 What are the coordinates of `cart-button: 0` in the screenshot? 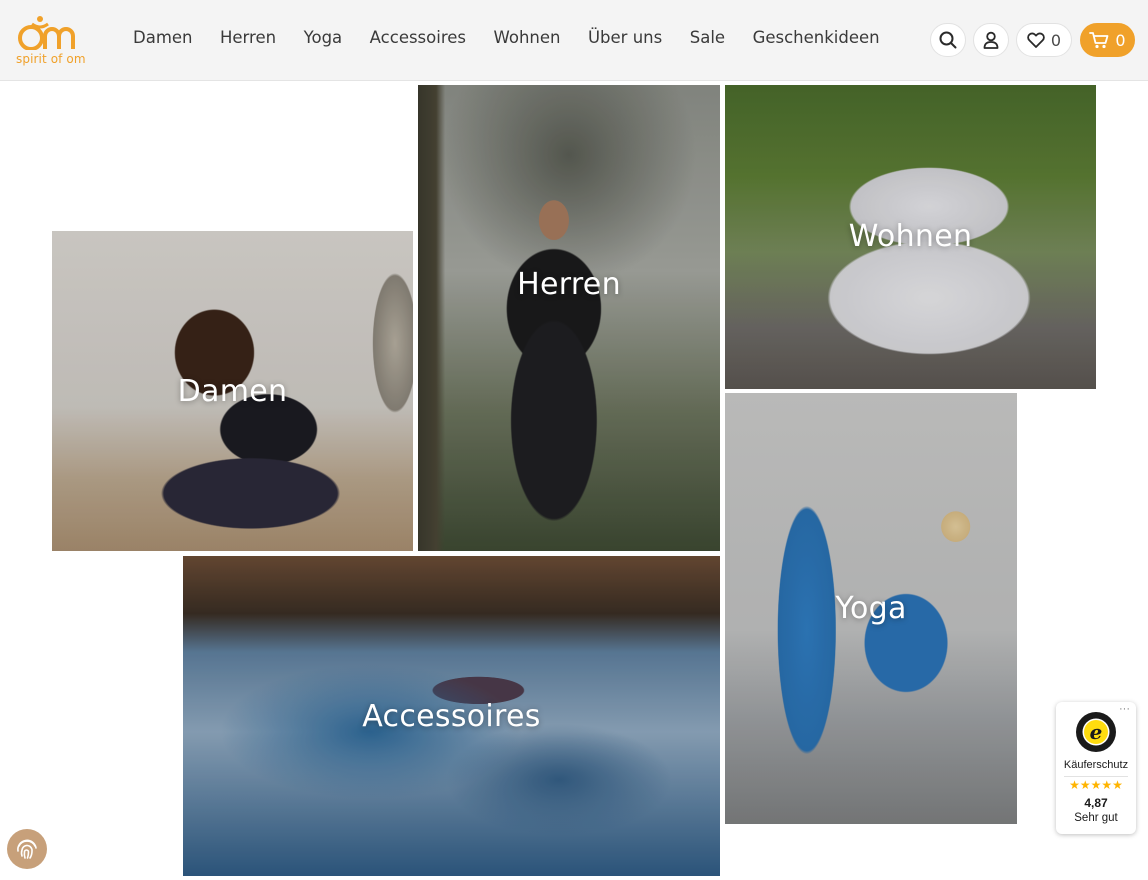 It's located at (1107, 40).